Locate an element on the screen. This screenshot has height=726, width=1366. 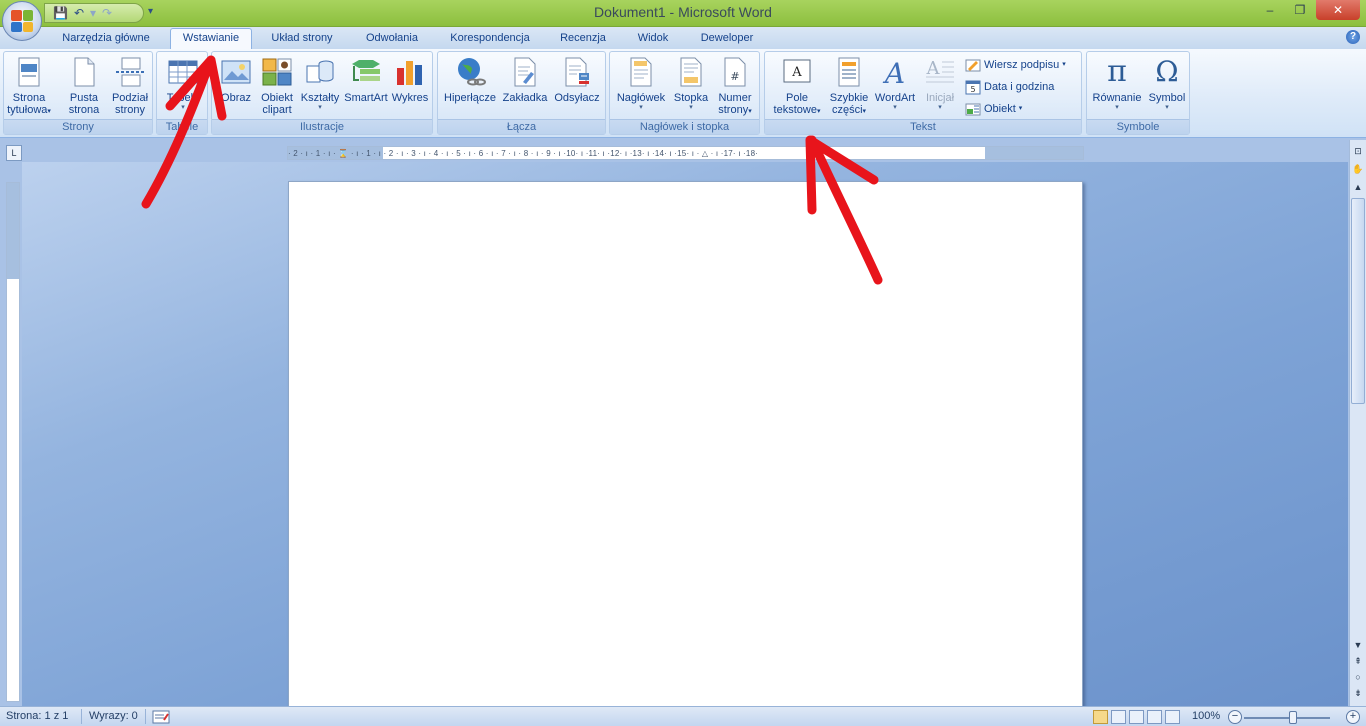
chart-icon is located at coordinates (409, 73).